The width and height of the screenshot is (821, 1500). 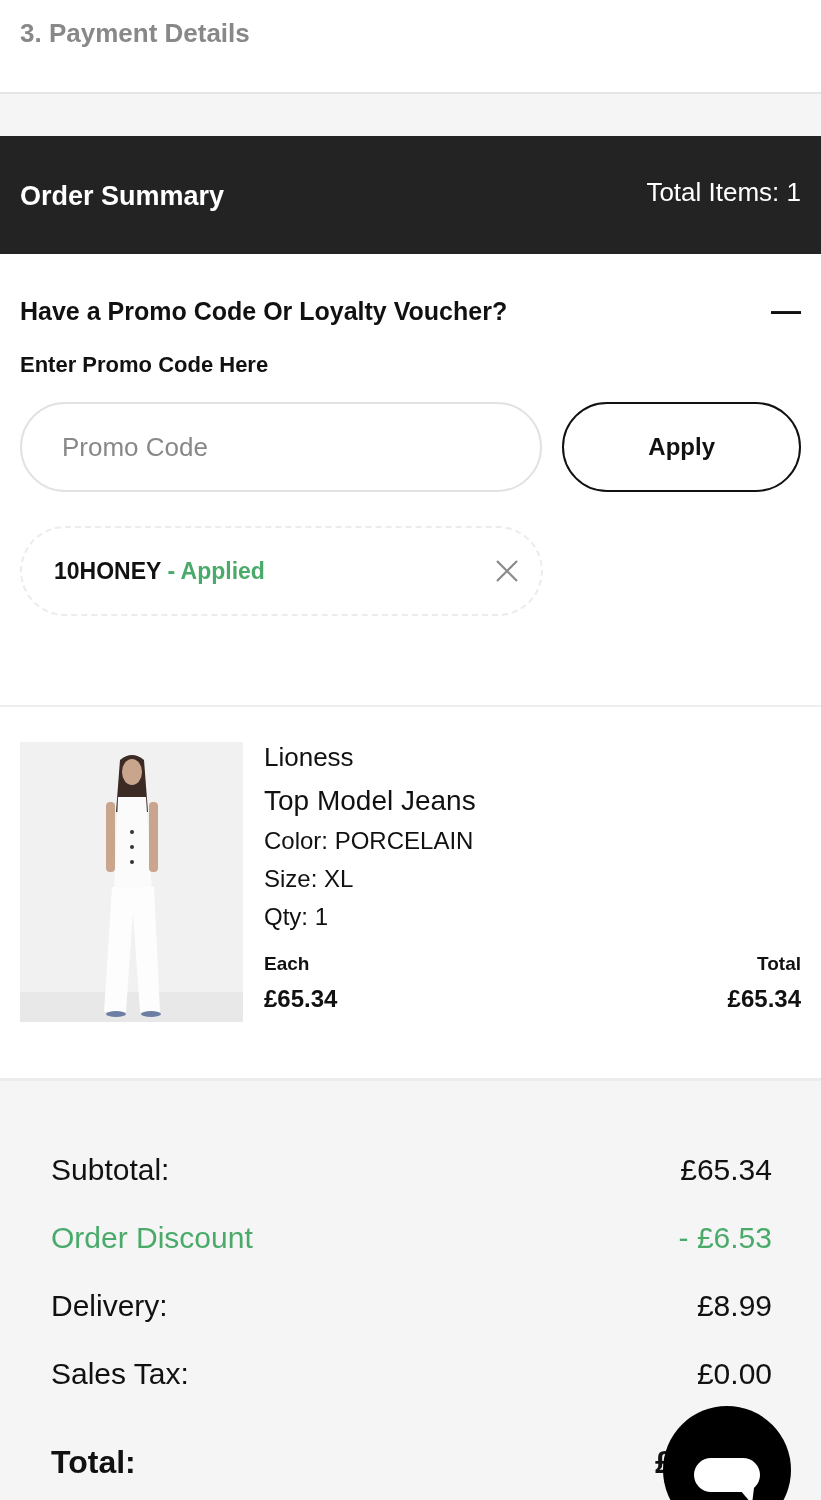 What do you see at coordinates (152, 1238) in the screenshot?
I see `total-label: Order Discount` at bounding box center [152, 1238].